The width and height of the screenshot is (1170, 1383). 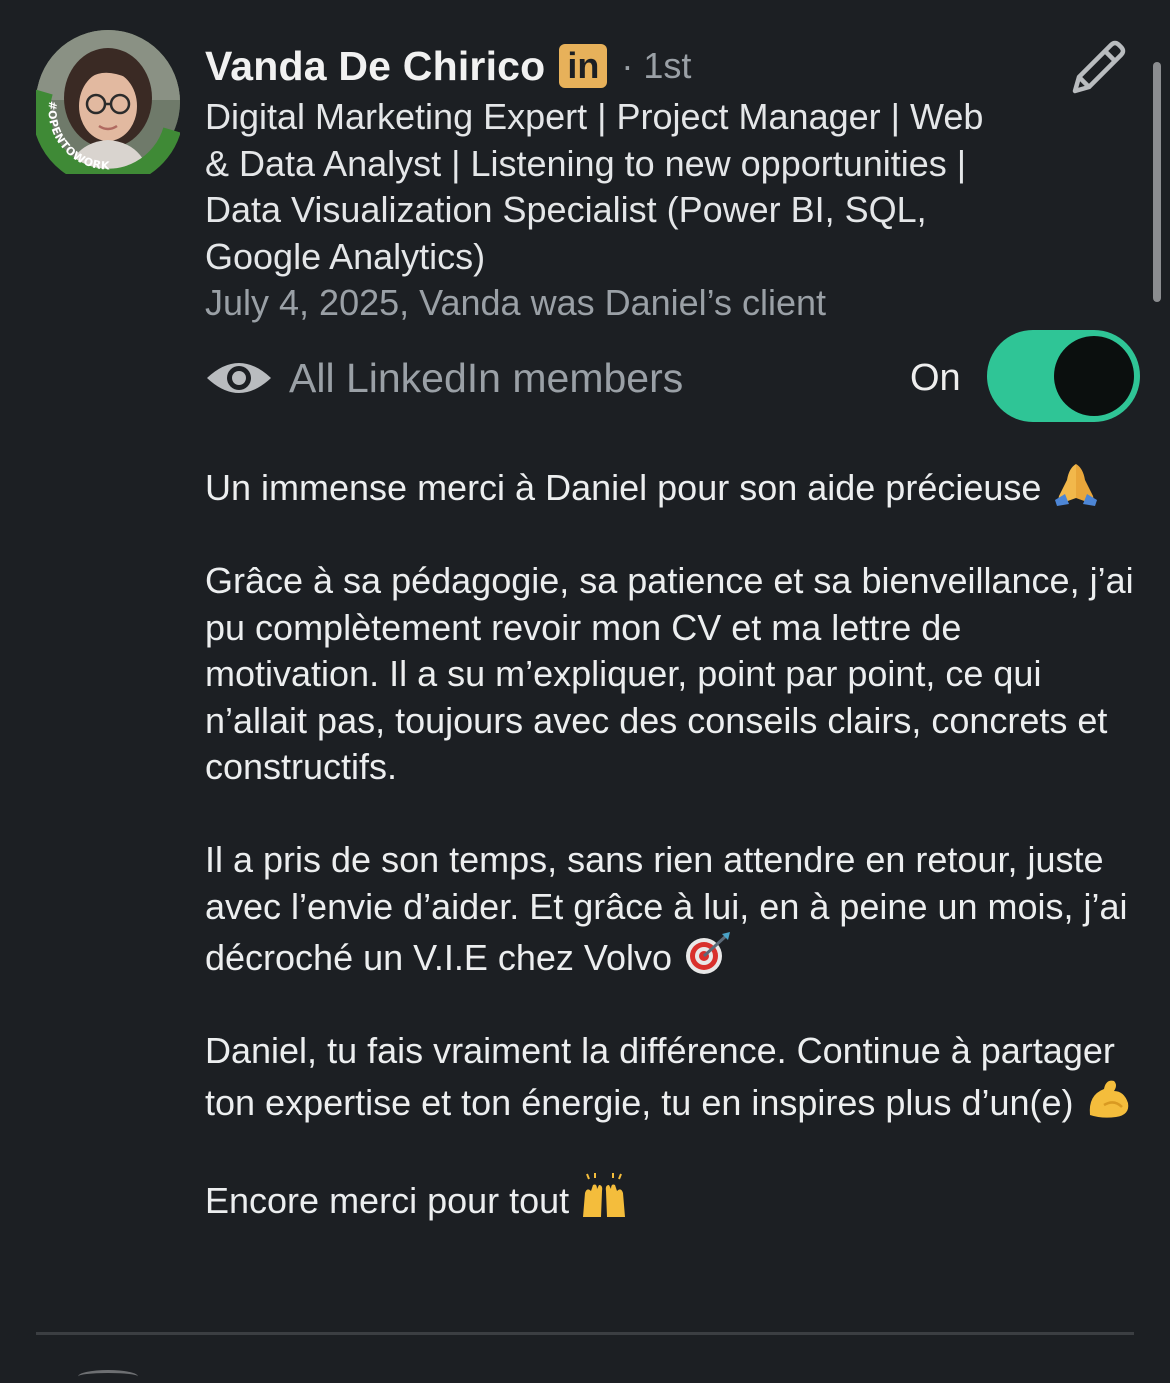 What do you see at coordinates (108, 102) in the screenshot?
I see `author-avatar` at bounding box center [108, 102].